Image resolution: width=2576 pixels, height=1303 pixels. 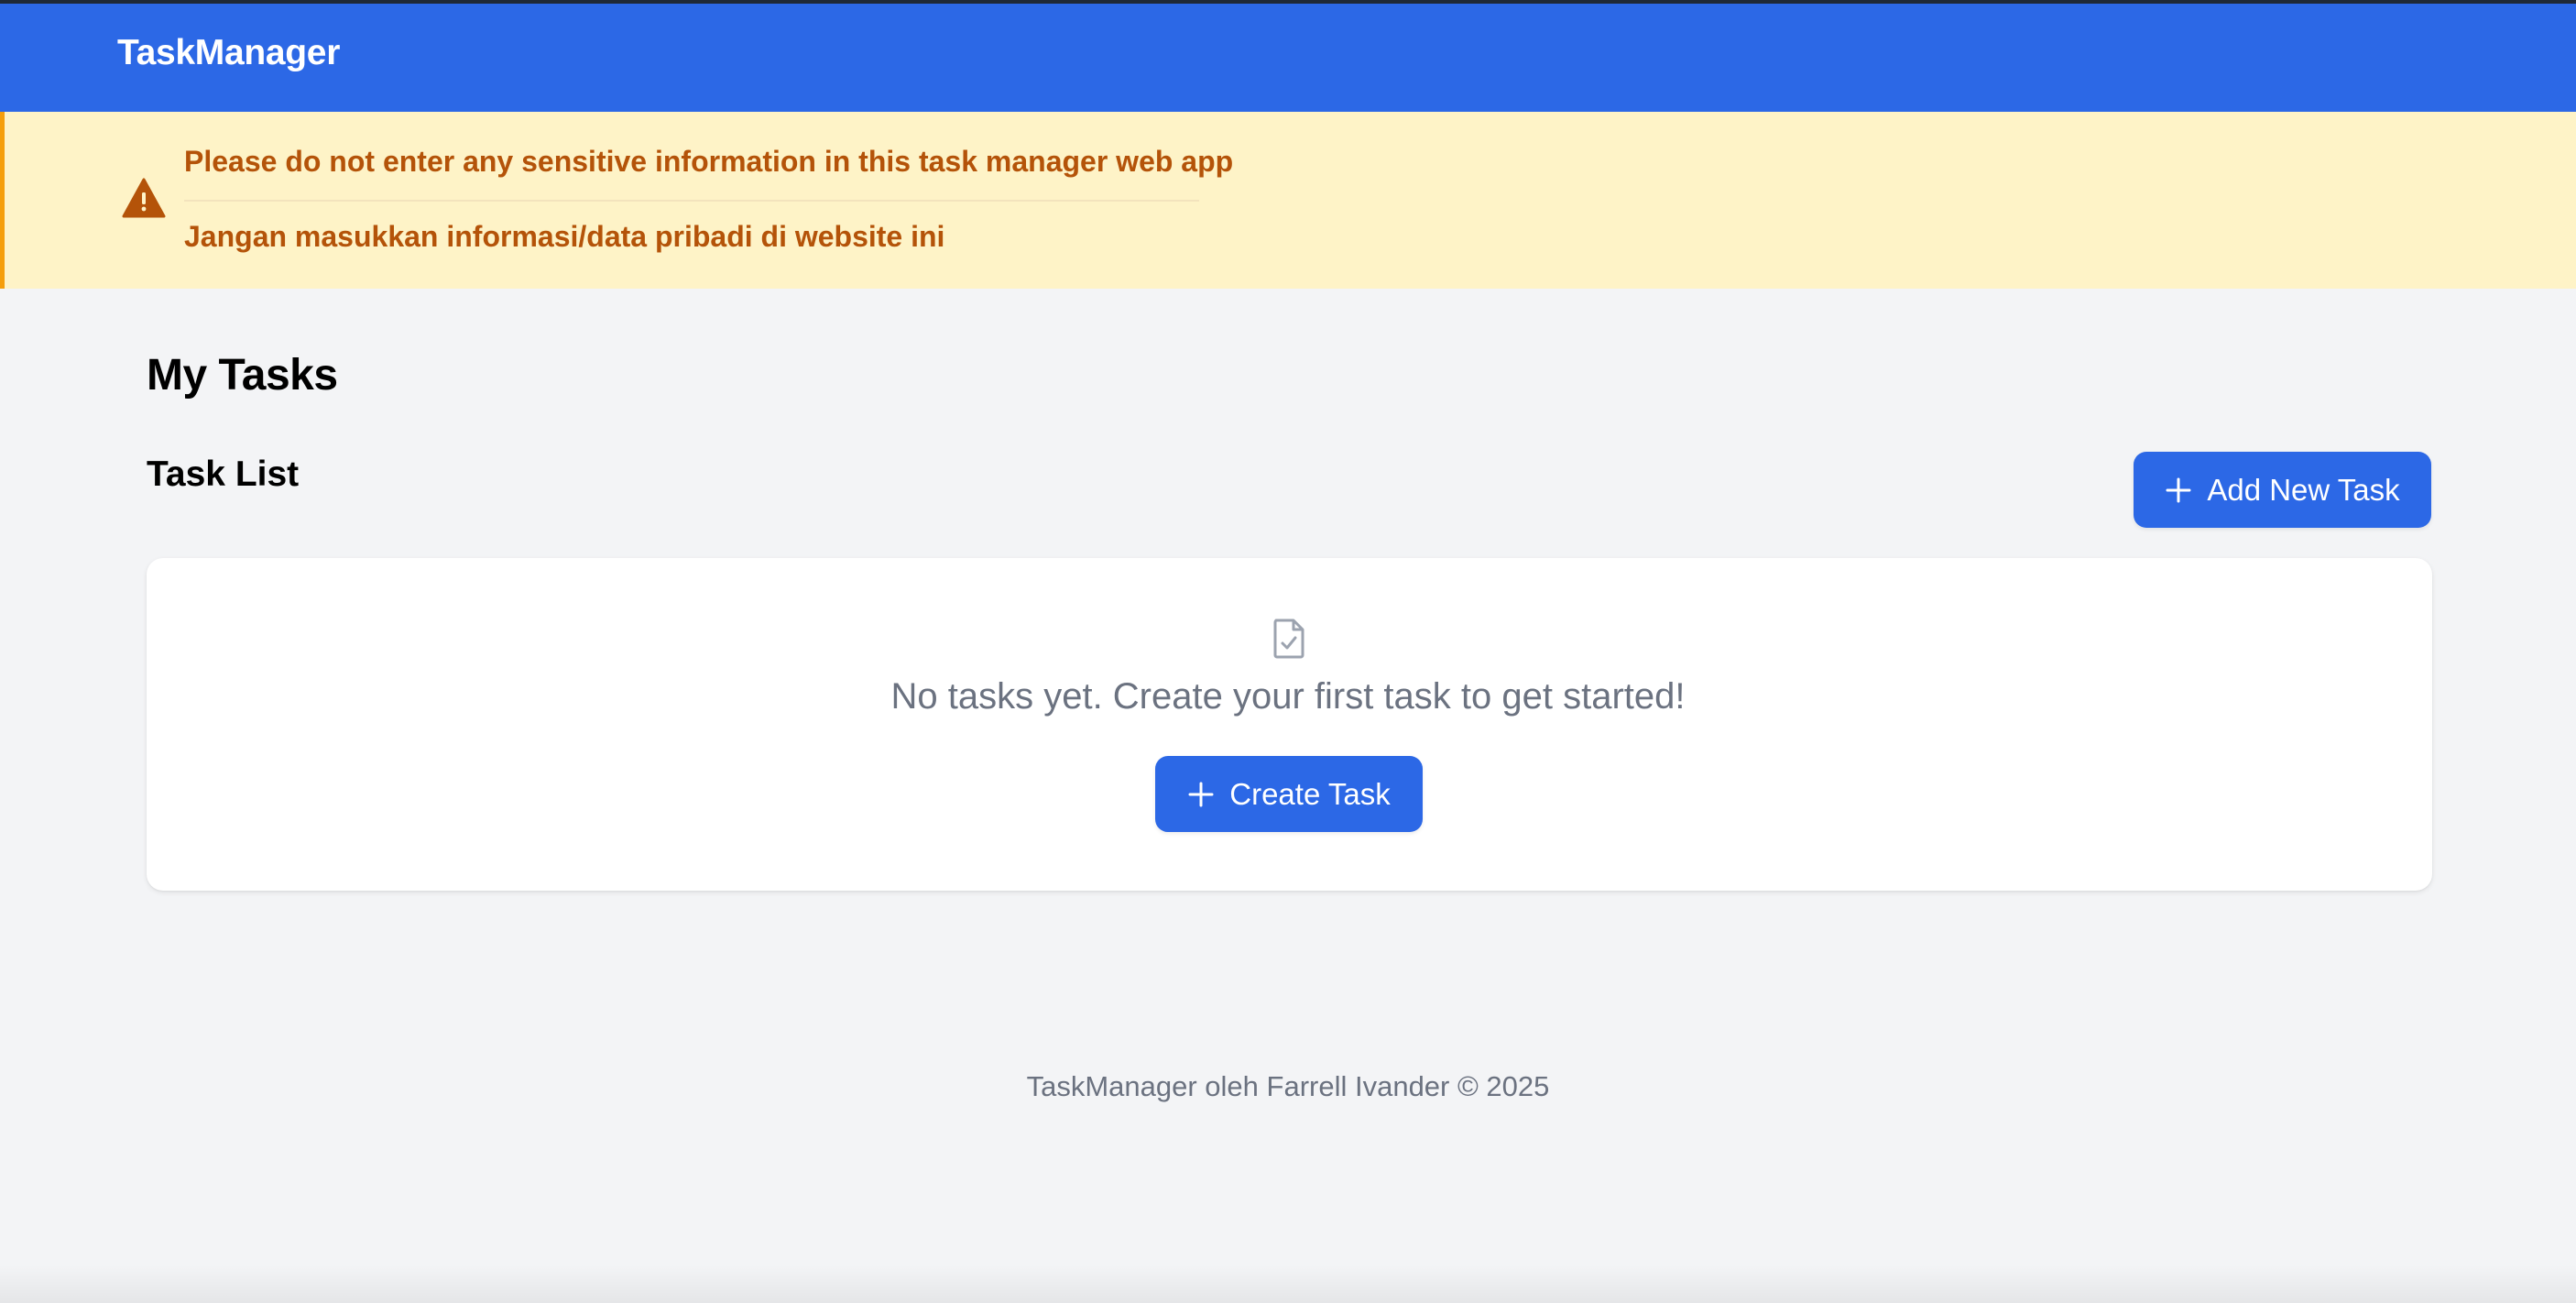 I want to click on document-check-icon, so click(x=1289, y=639).